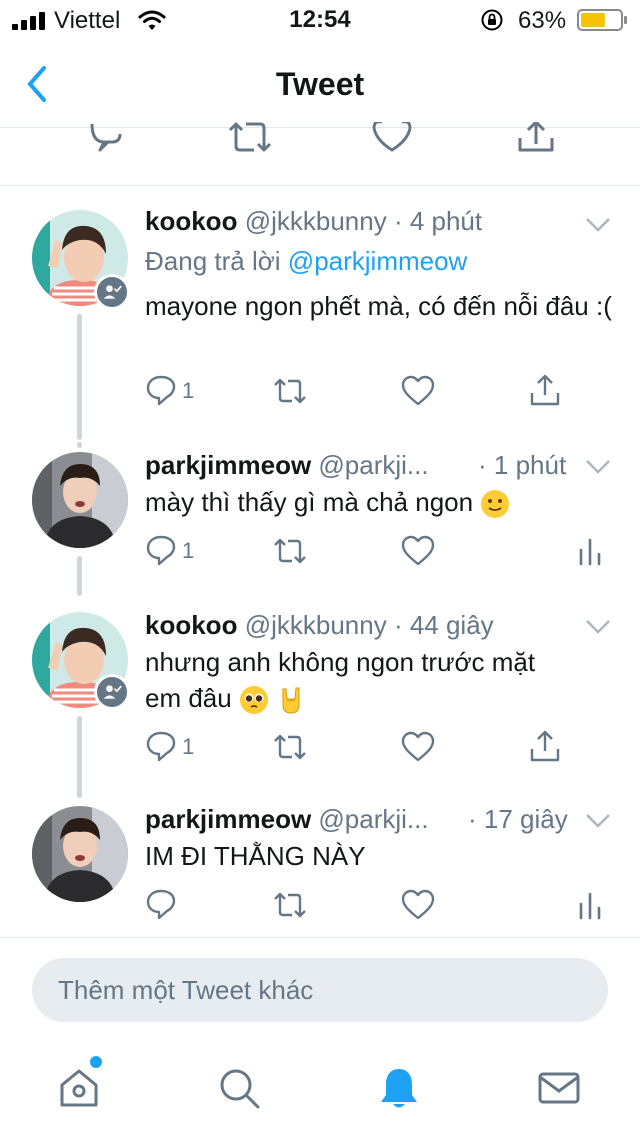 Image resolution: width=640 pixels, height=1136 pixels. What do you see at coordinates (542, 20) in the screenshot?
I see `battery-percent: 63%` at bounding box center [542, 20].